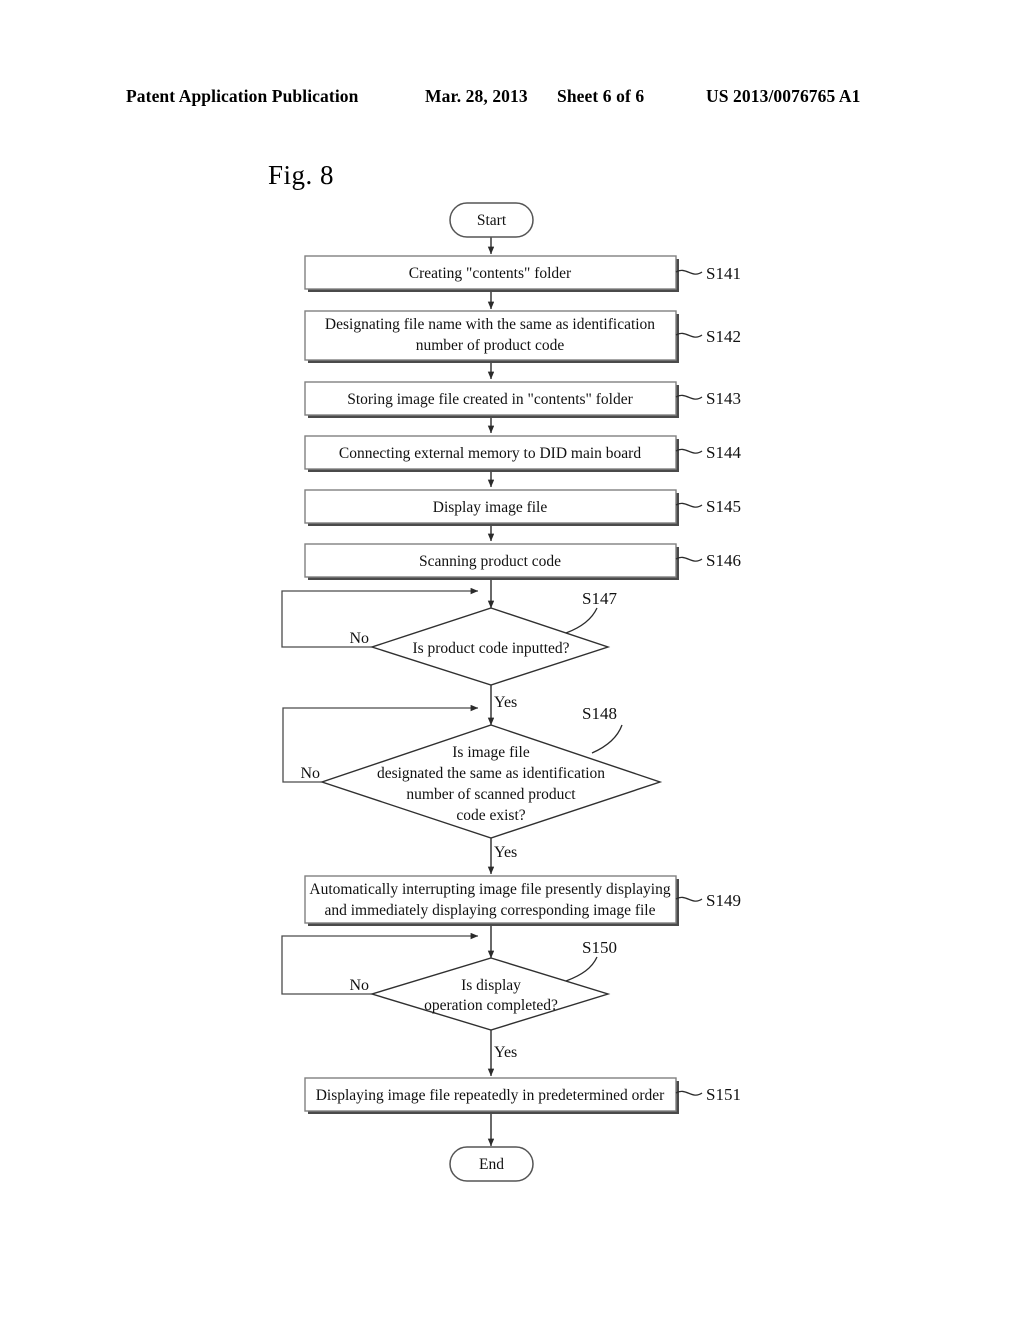 The height and width of the screenshot is (1320, 1024). Describe the element at coordinates (599, 598) in the screenshot. I see `decision-s147-id: S147` at that location.